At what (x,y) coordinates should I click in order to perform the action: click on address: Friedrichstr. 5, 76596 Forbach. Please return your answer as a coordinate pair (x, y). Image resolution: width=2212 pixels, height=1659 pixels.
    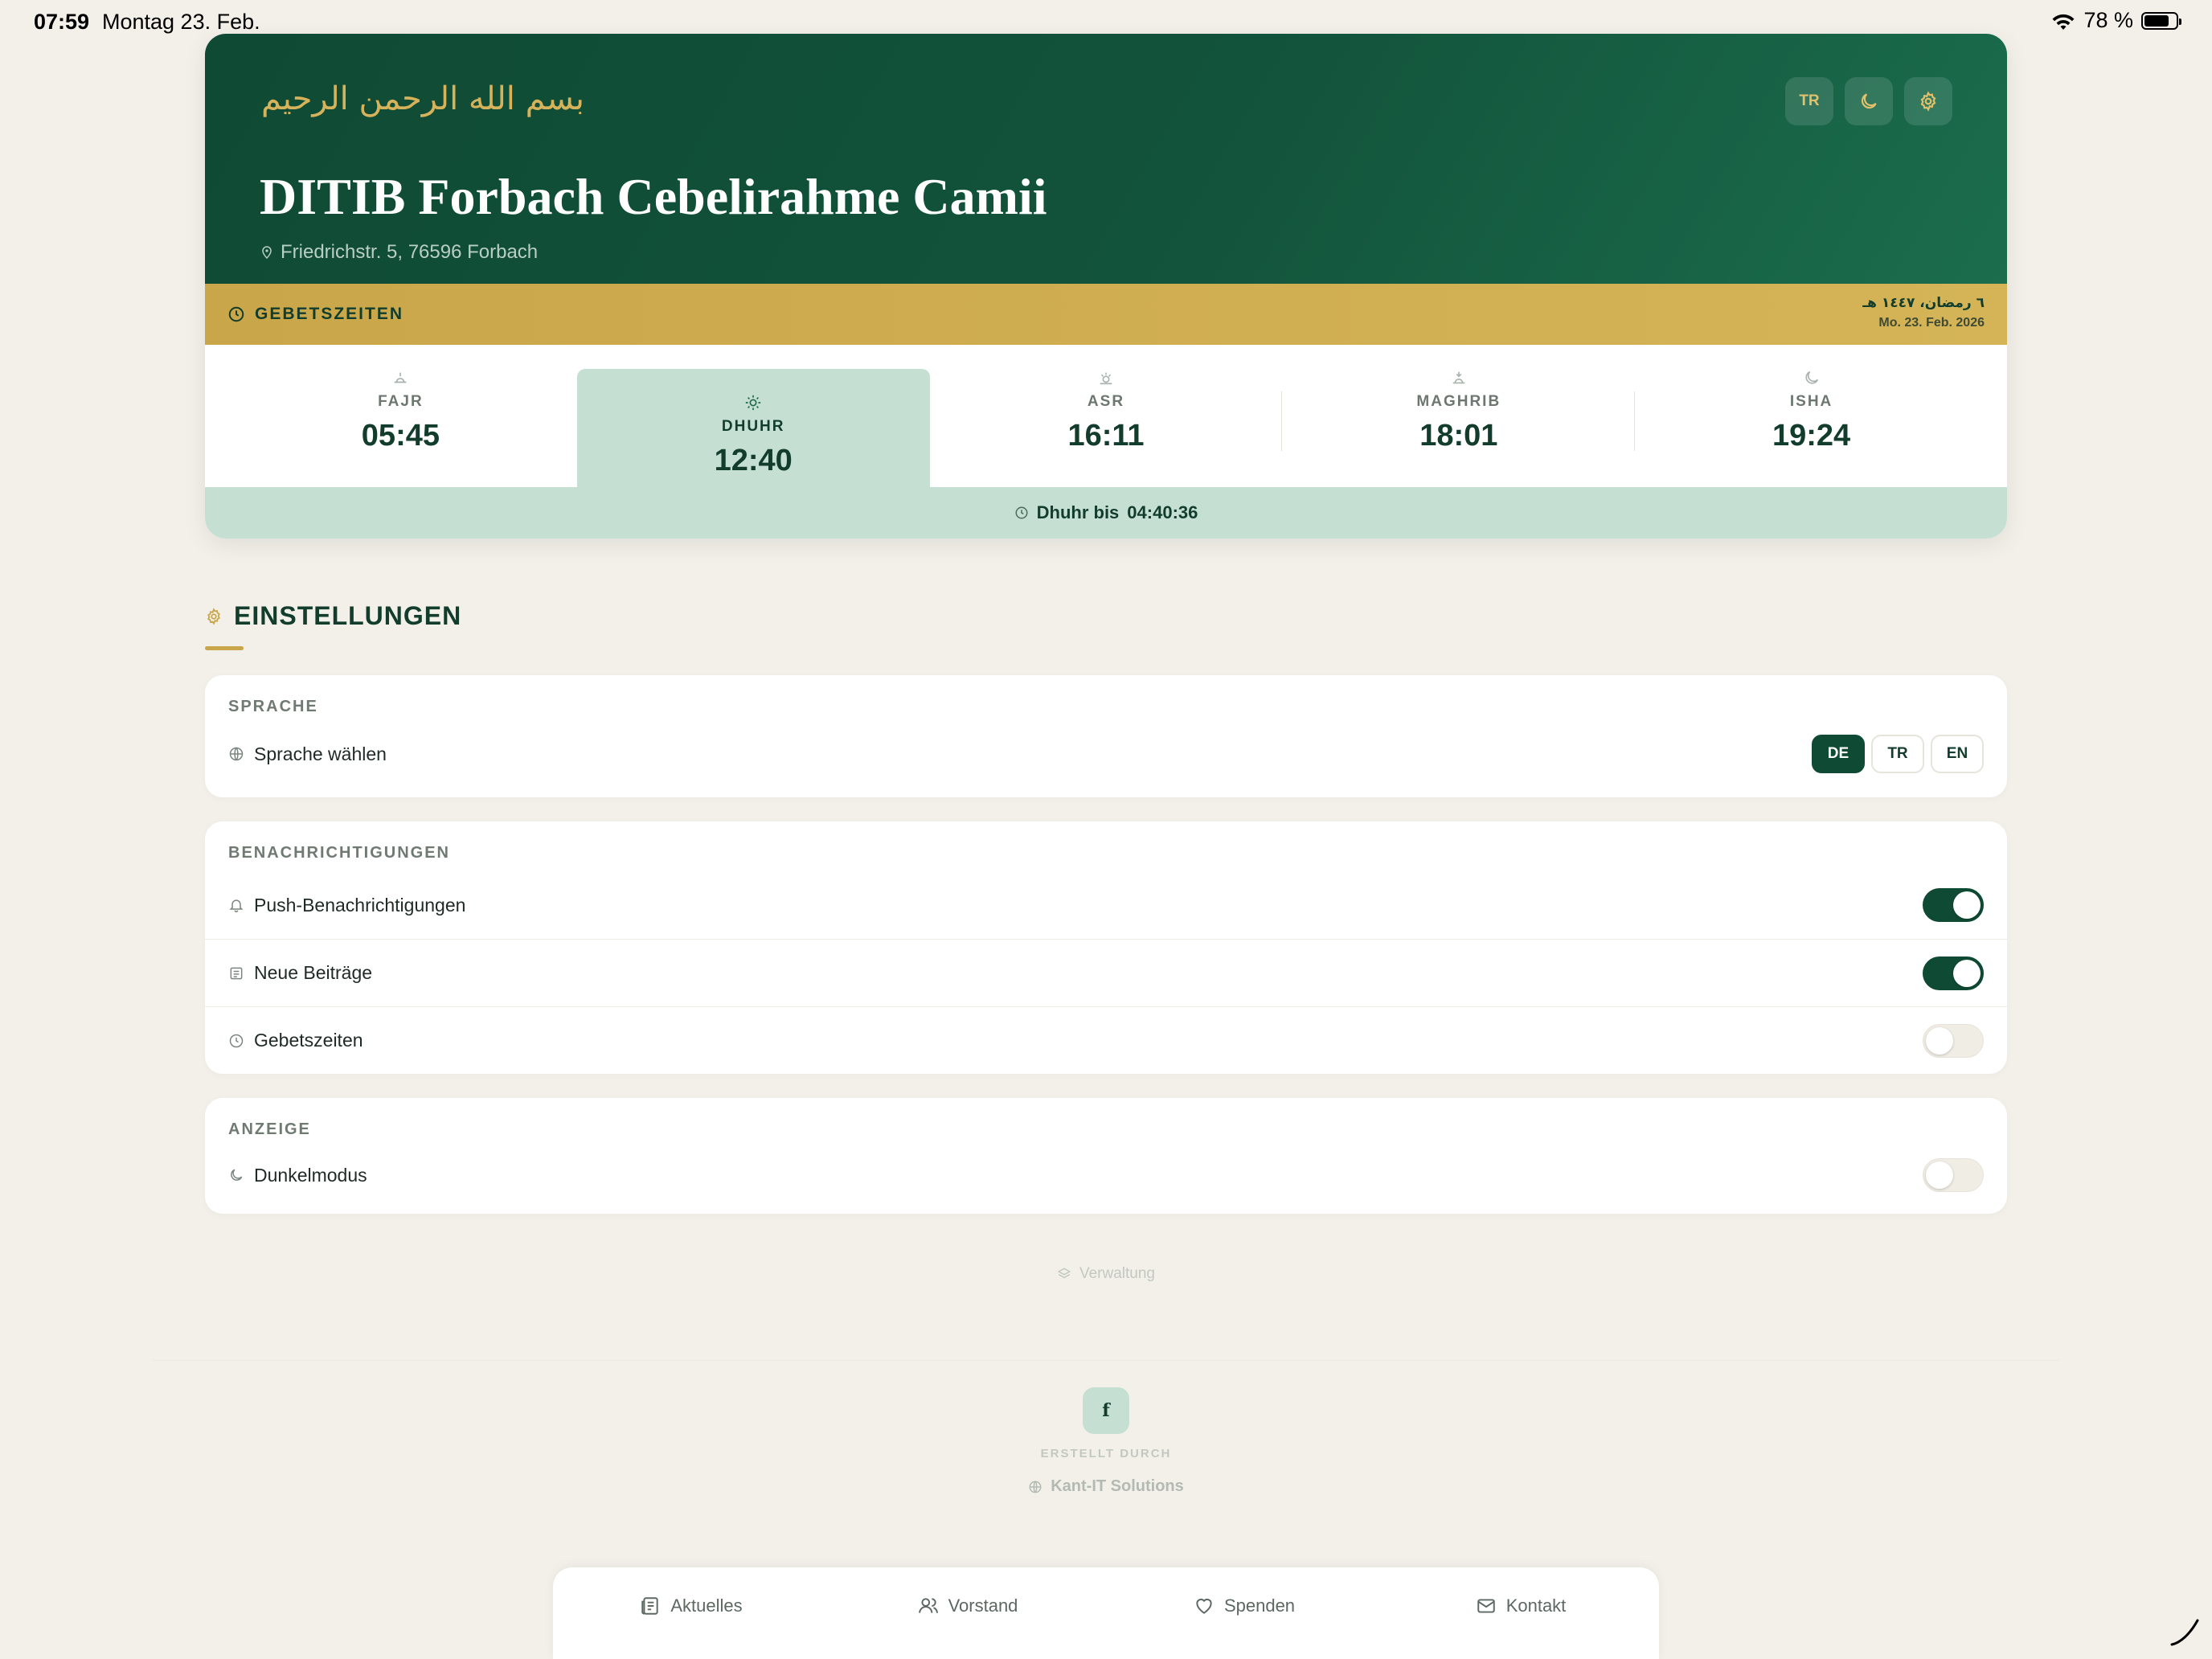
    Looking at the image, I should click on (399, 253).